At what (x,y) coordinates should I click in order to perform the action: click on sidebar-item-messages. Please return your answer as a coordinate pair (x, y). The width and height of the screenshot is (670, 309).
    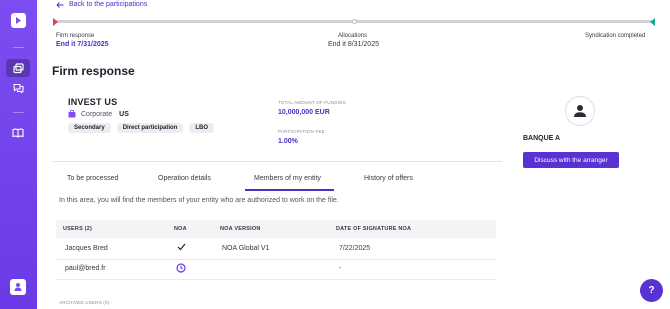
    Looking at the image, I should click on (18, 88).